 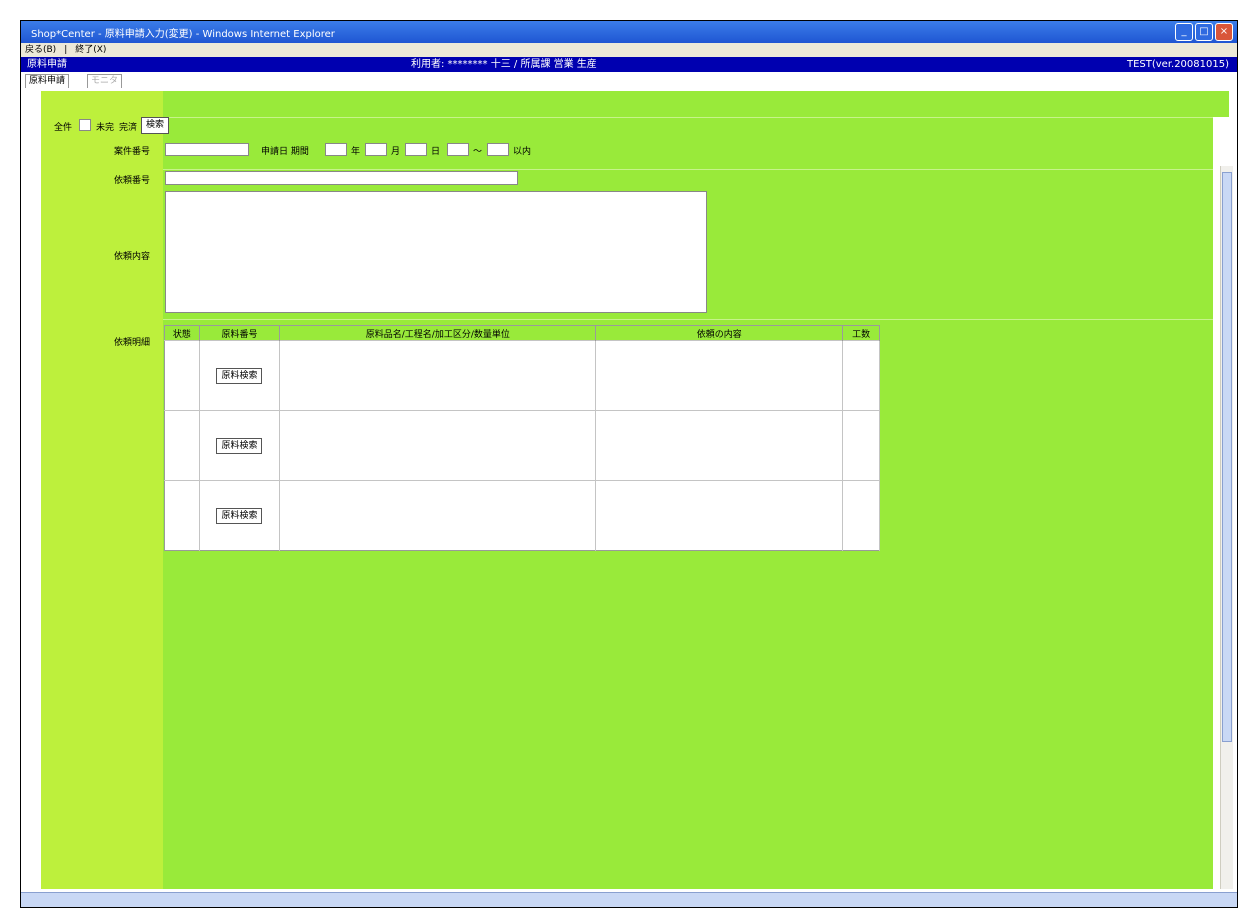 I want to click on window-controls: _ □ ×, so click(x=1204, y=32).